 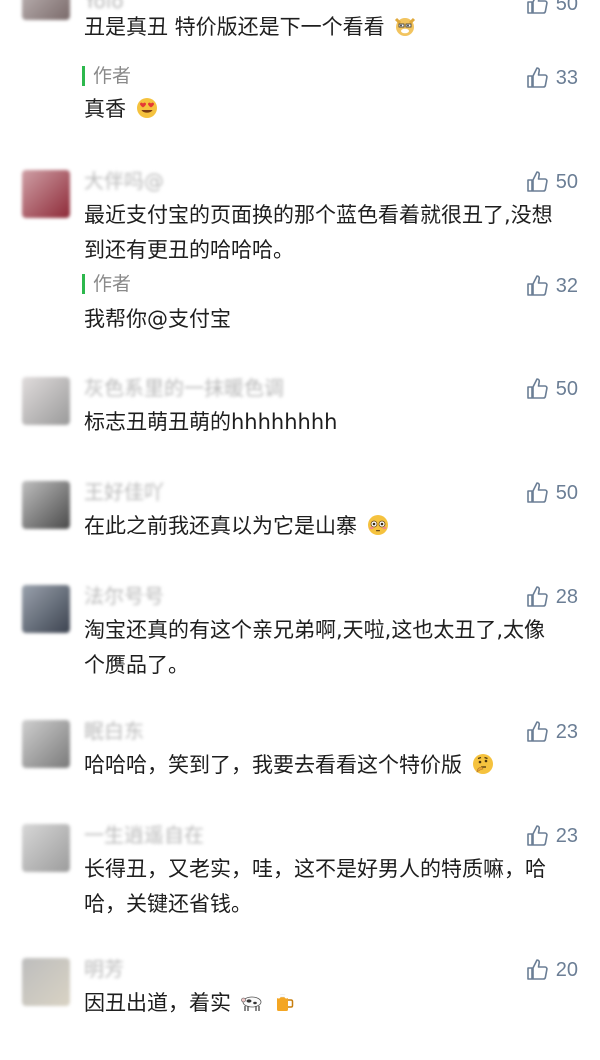 What do you see at coordinates (234, 27) in the screenshot?
I see `comment-text-content: 丑是真丑 特价版还是下一个看看` at bounding box center [234, 27].